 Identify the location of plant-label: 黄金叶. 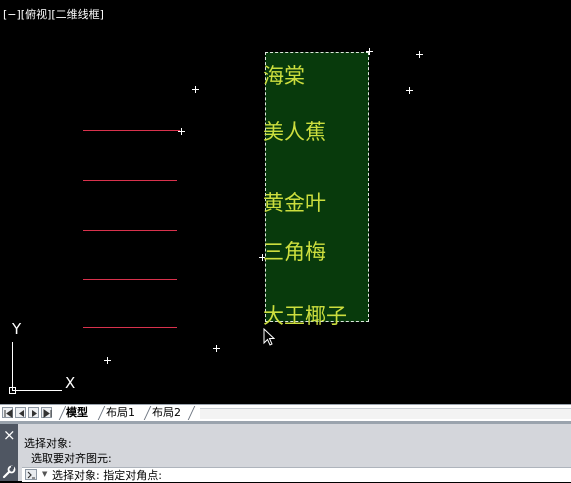
(294, 202).